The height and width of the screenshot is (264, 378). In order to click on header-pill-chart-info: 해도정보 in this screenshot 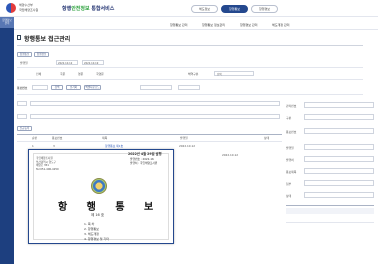, I will do `click(204, 9)`.